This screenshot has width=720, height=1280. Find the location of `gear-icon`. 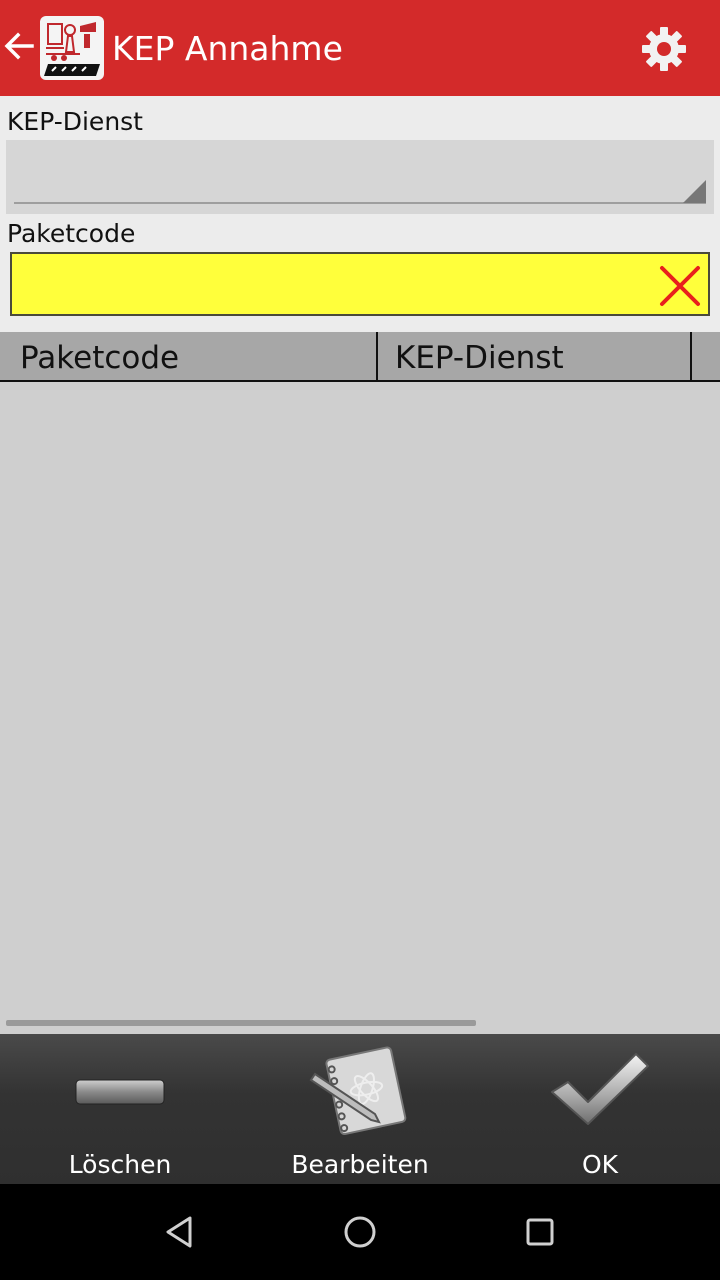

gear-icon is located at coordinates (664, 49).